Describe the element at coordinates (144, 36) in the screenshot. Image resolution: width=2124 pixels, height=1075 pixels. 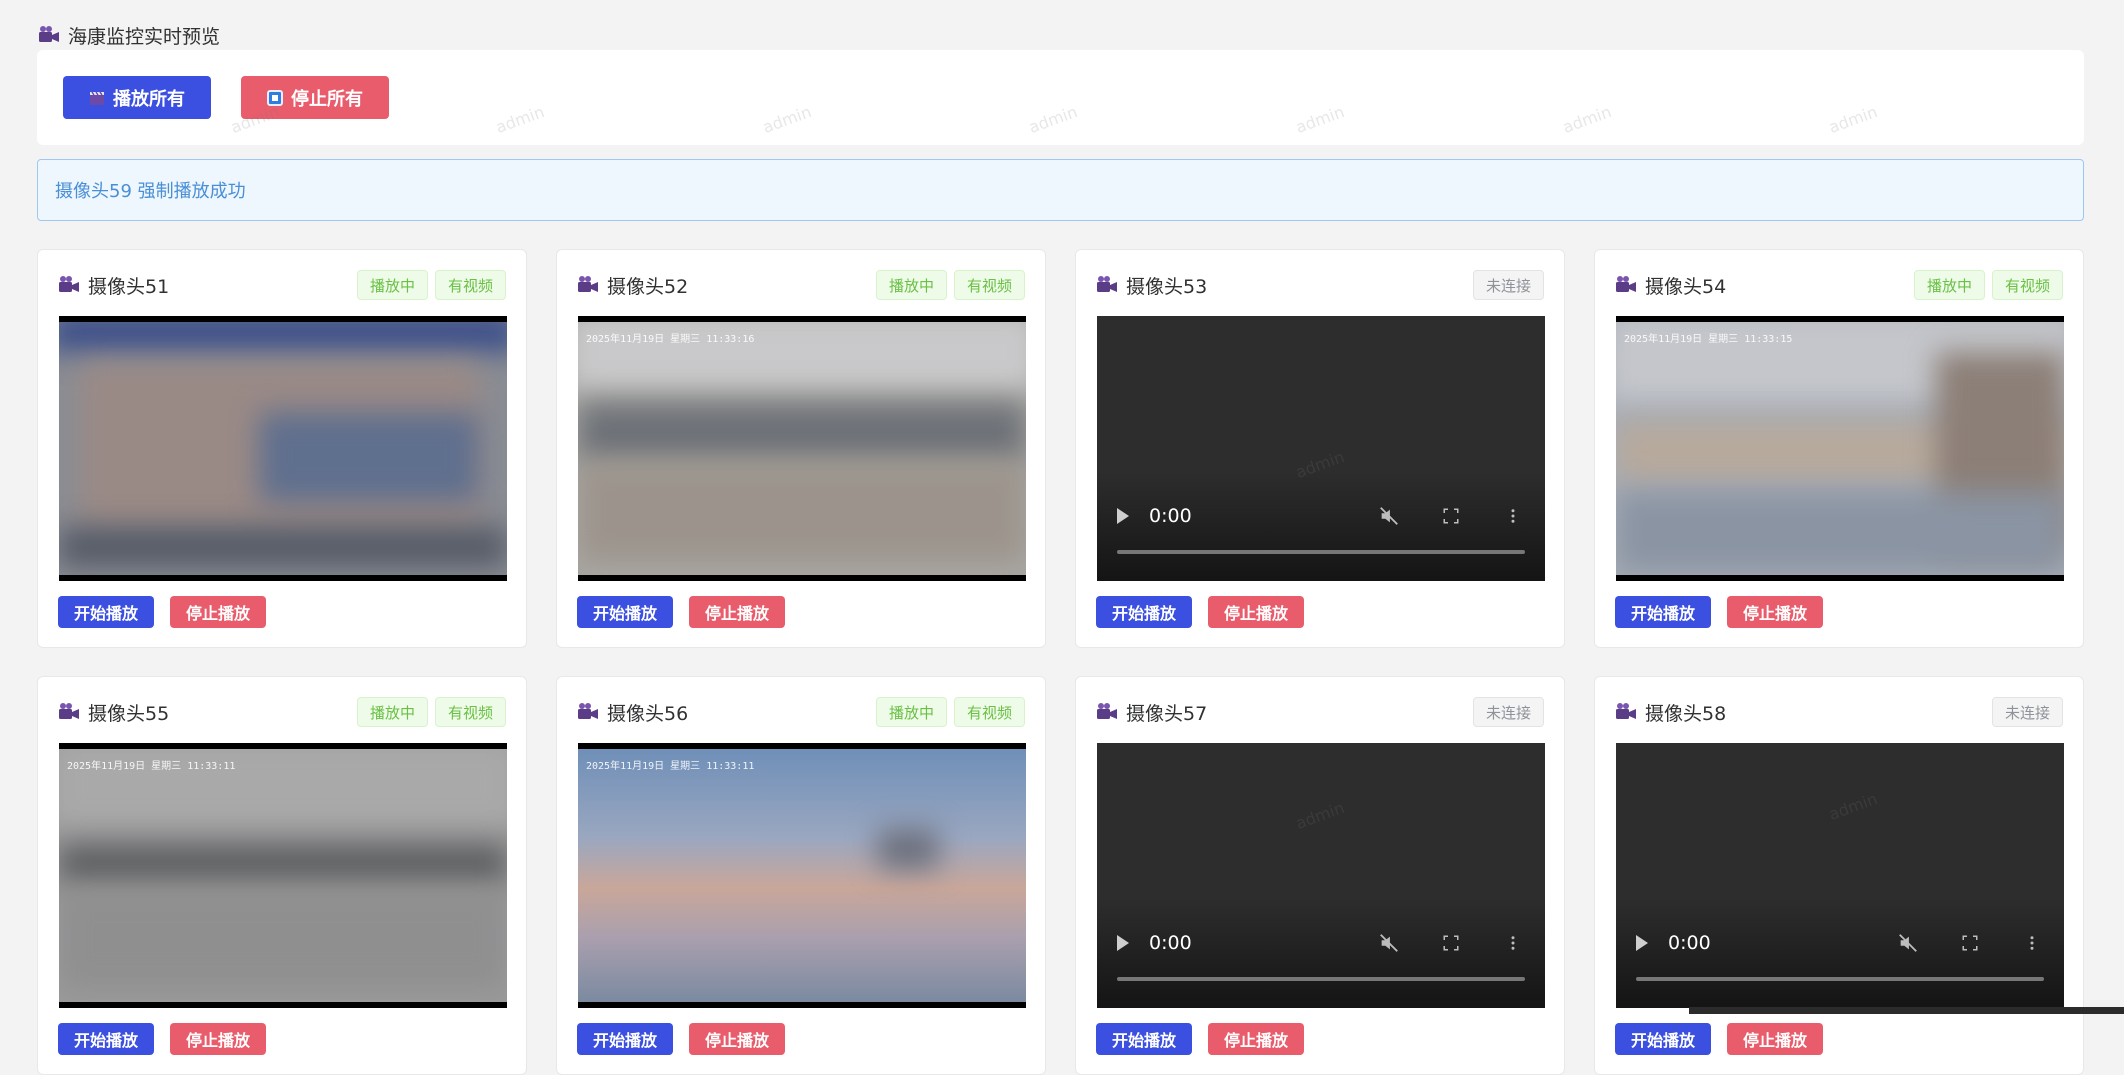
I see `page-title-text: 海康监控实时预览` at that location.